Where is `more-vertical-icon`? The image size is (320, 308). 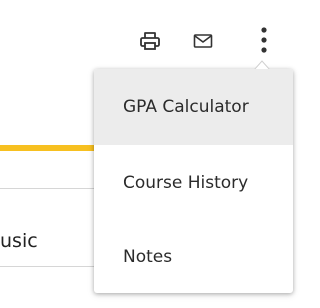 more-vertical-icon is located at coordinates (264, 42).